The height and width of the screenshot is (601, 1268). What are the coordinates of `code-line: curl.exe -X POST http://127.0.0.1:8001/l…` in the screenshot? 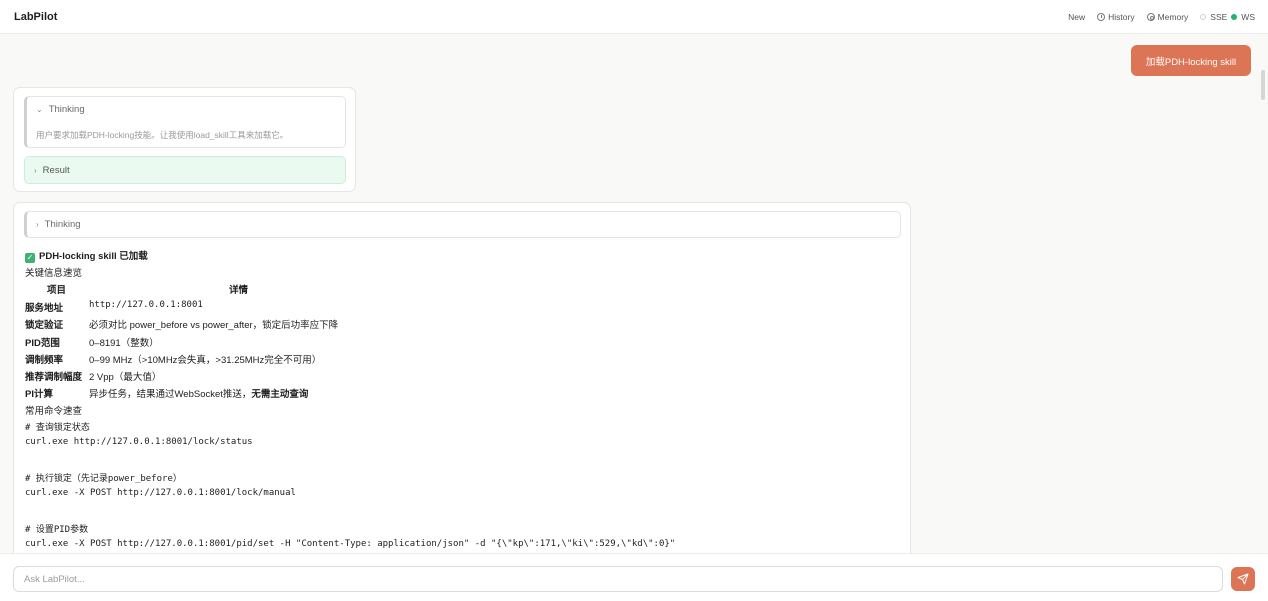 It's located at (160, 493).